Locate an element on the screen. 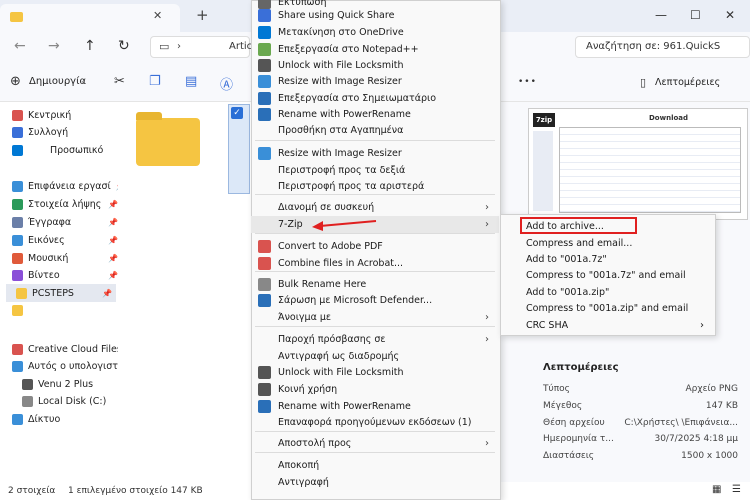 Image resolution: width=750 pixels, height=500 pixels. menu-item: Μετακίνηση στο OneDrive is located at coordinates (375, 32).